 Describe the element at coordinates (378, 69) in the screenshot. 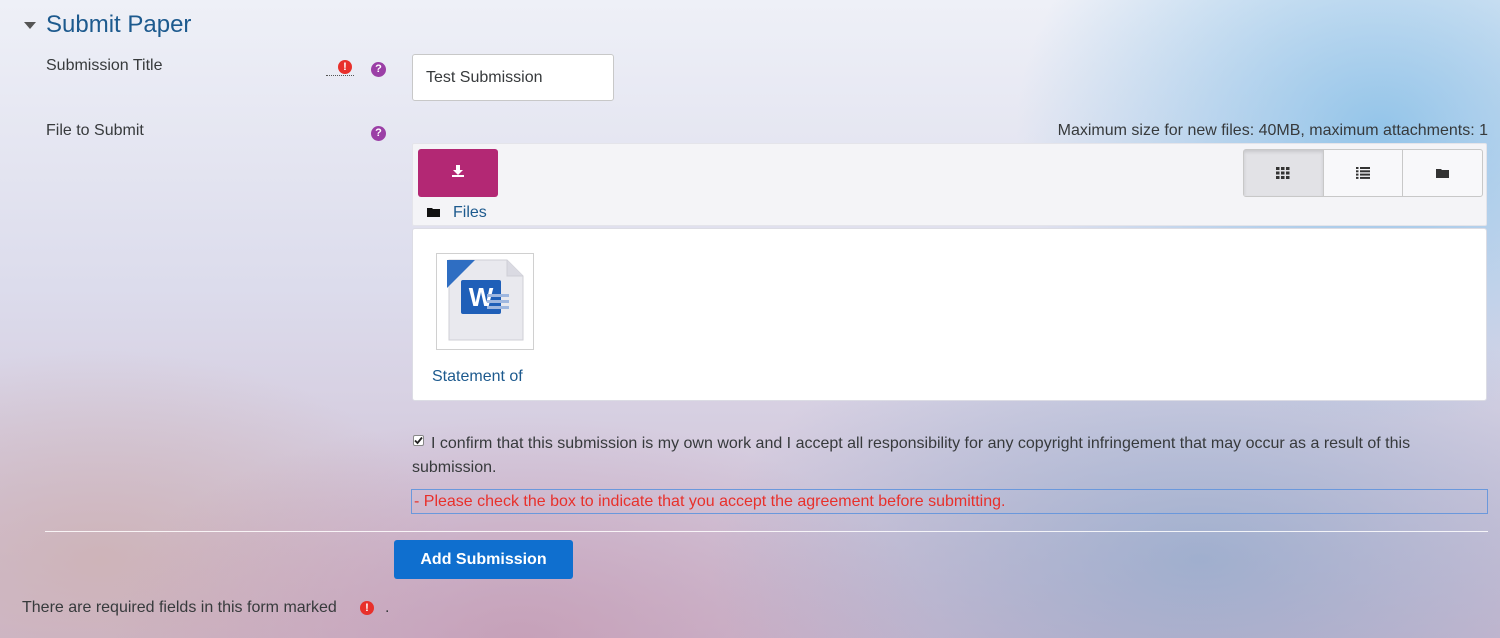

I see `submission-title-help-icon: ?` at that location.